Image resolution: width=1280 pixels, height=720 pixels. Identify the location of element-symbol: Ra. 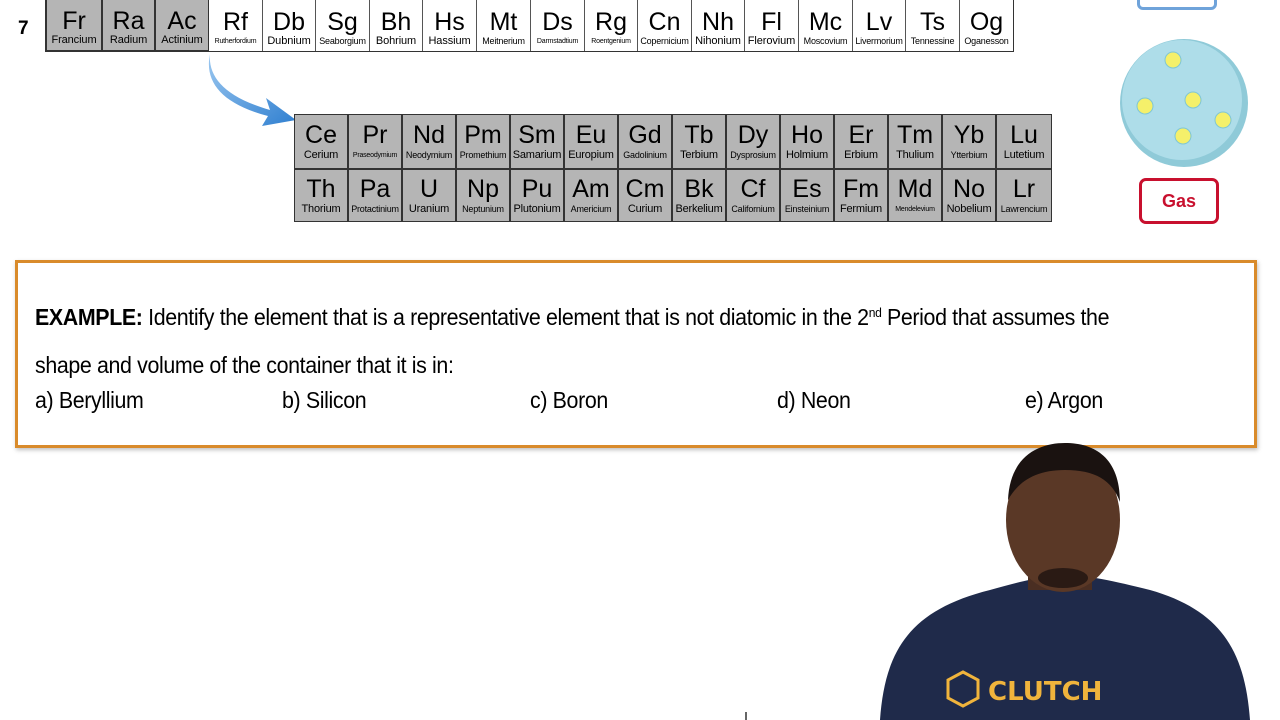
(128, 21).